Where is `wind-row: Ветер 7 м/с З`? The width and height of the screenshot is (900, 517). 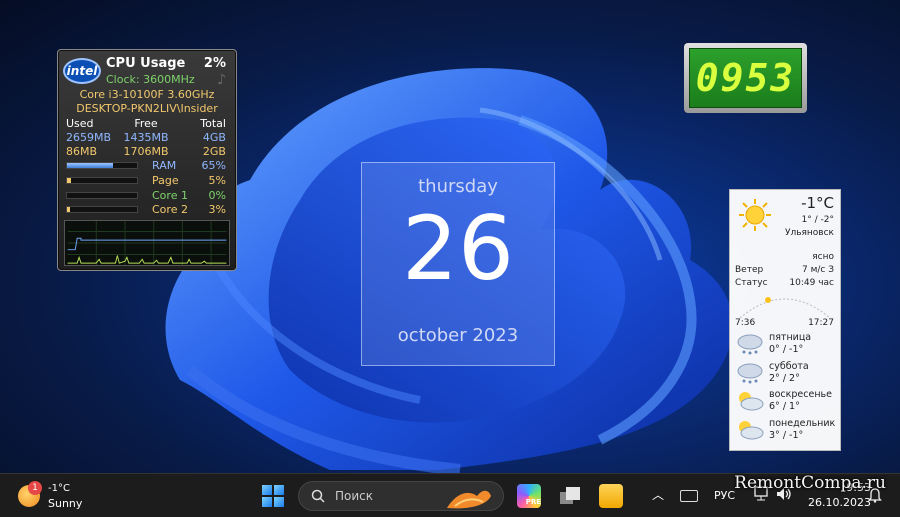
wind-row: Ветер 7 м/с З is located at coordinates (784, 270).